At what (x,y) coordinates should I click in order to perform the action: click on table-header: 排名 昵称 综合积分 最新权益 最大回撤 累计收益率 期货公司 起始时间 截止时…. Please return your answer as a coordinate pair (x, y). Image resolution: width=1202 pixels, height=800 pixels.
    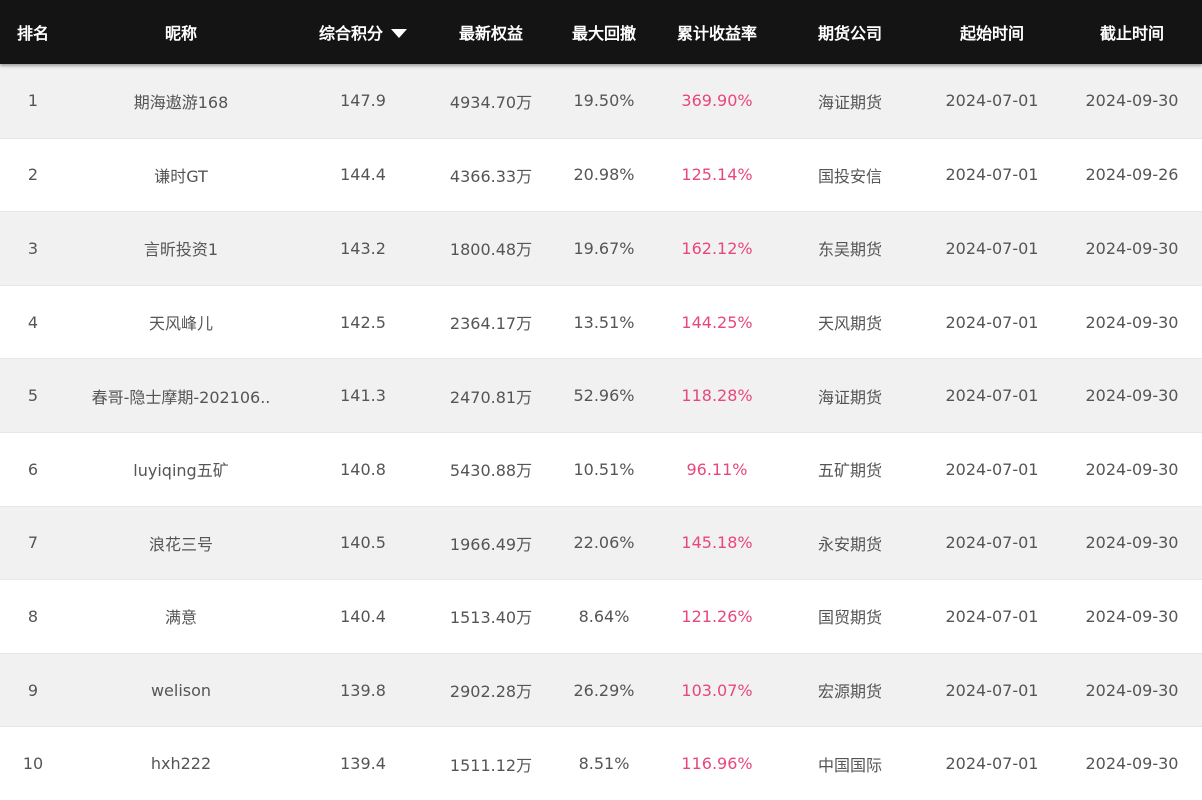
    Looking at the image, I should click on (601, 32).